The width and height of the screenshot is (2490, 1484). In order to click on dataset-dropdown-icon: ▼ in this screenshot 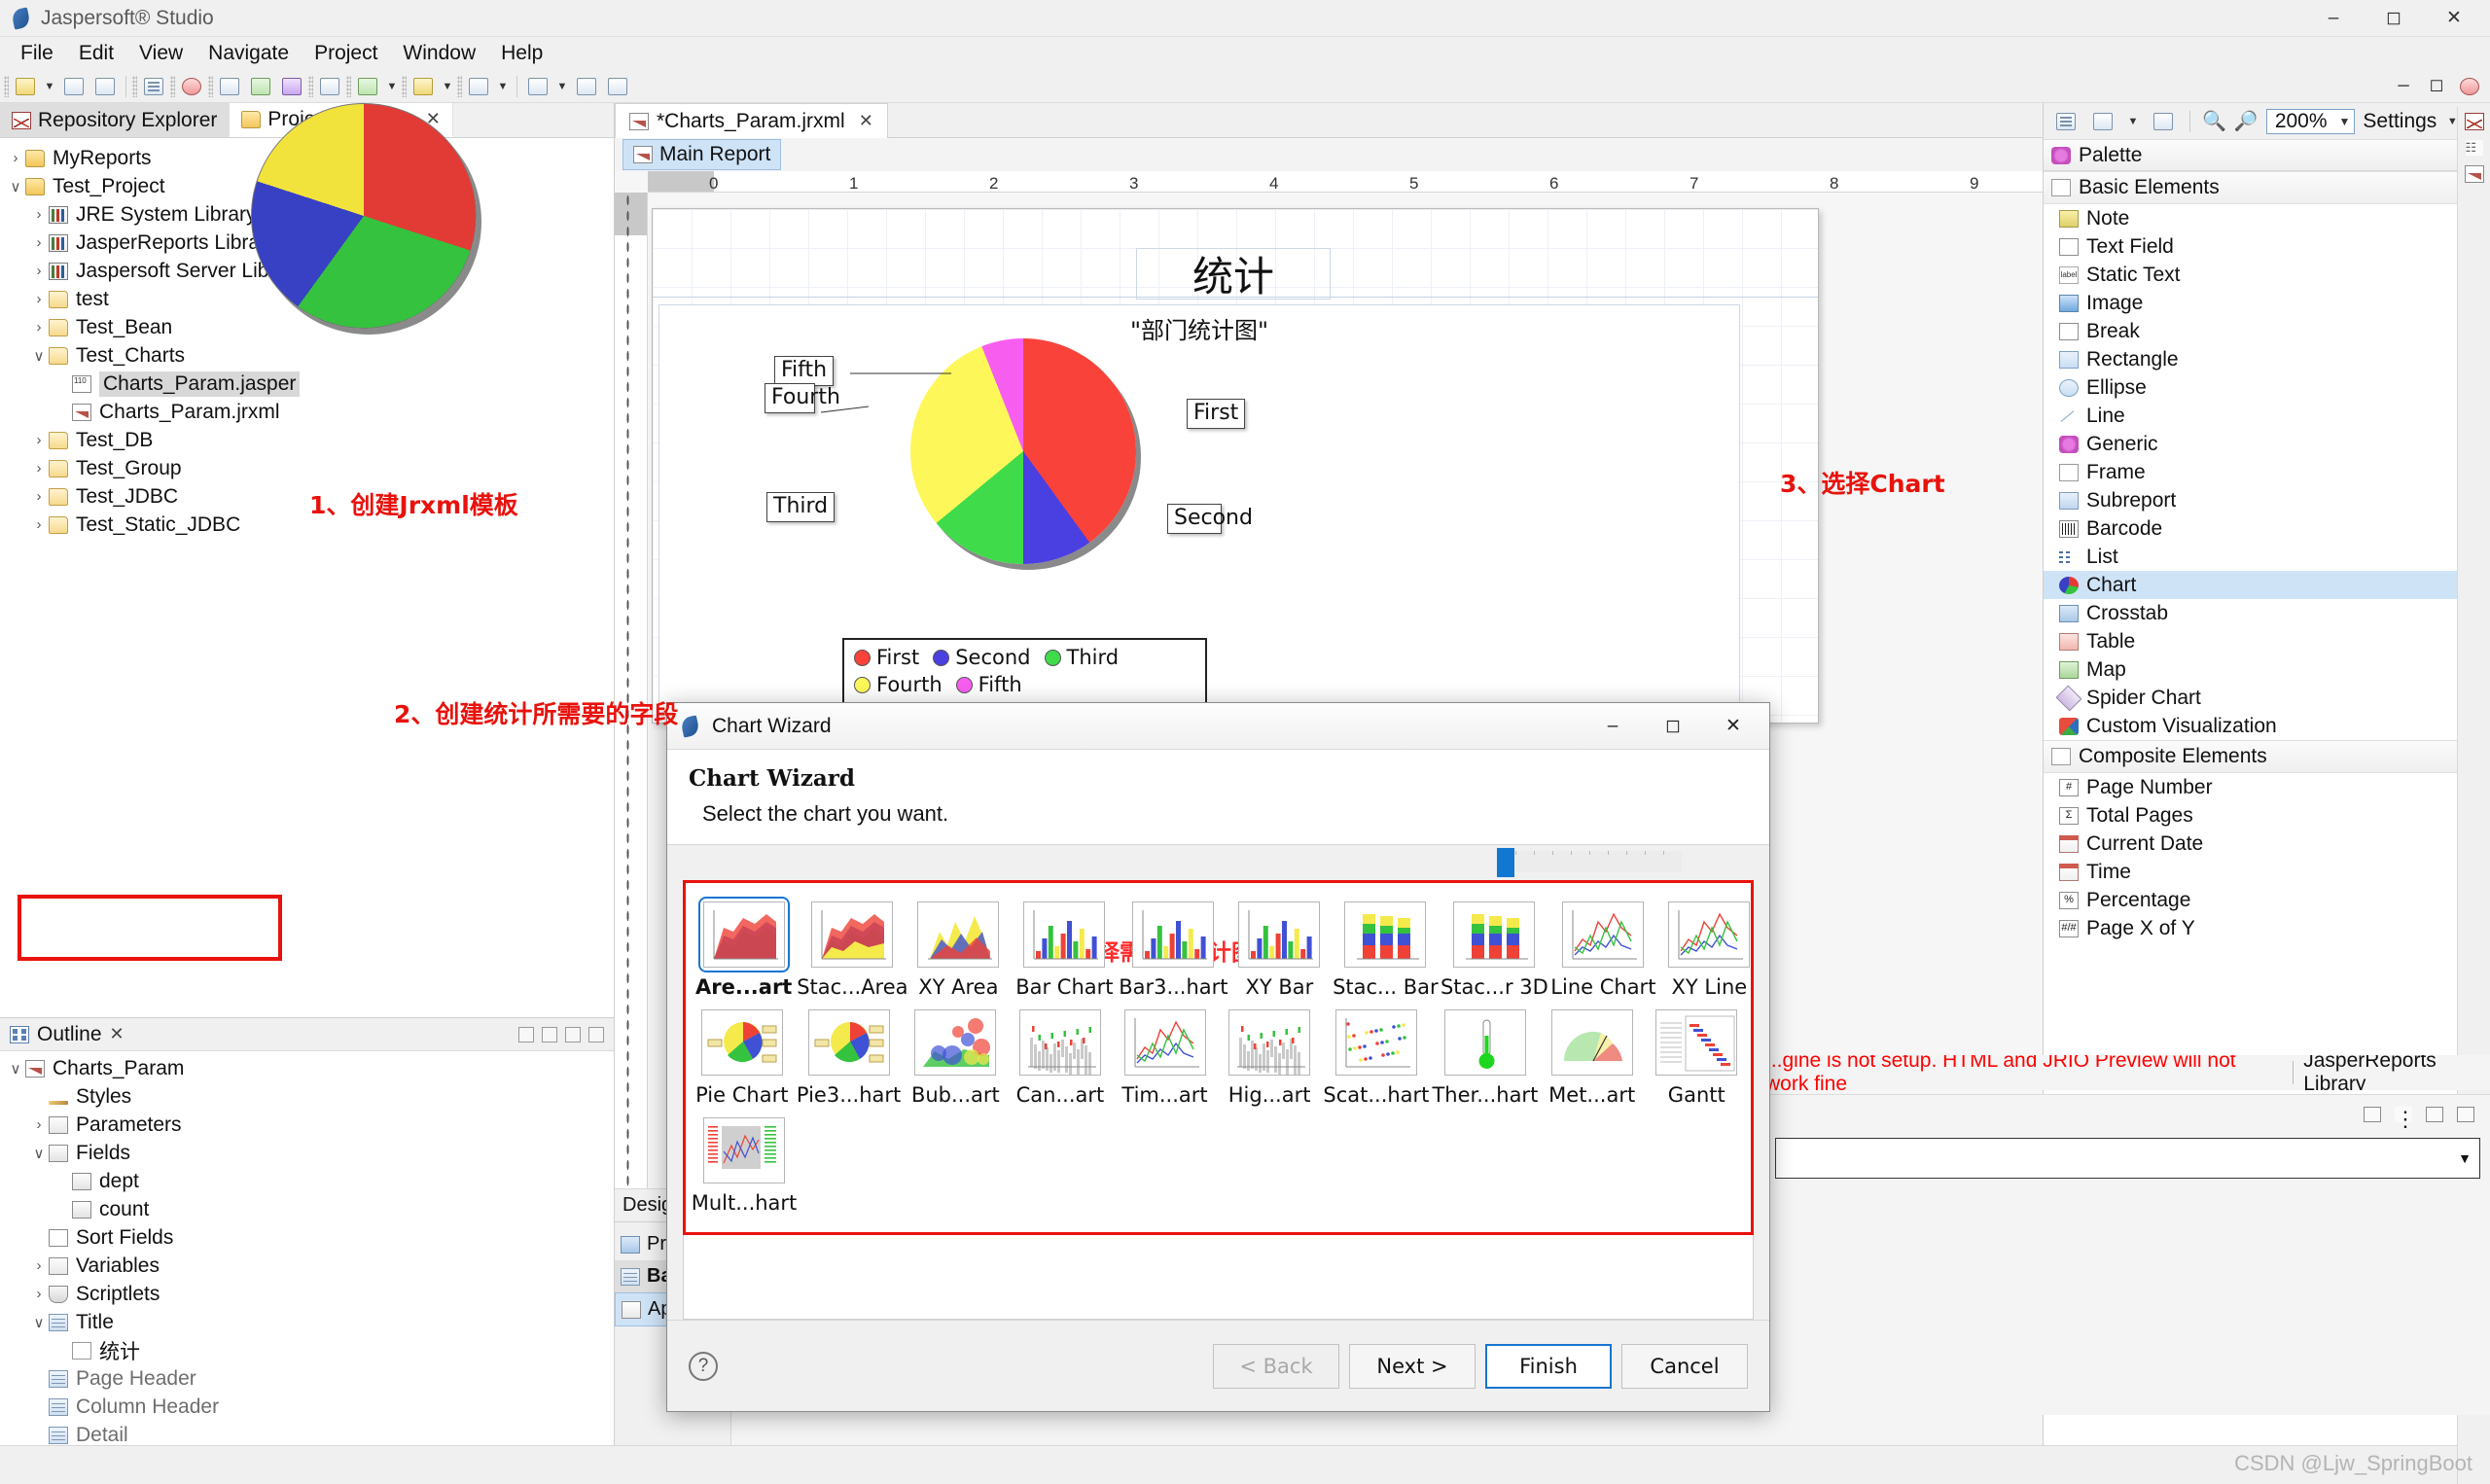, I will do `click(2133, 122)`.